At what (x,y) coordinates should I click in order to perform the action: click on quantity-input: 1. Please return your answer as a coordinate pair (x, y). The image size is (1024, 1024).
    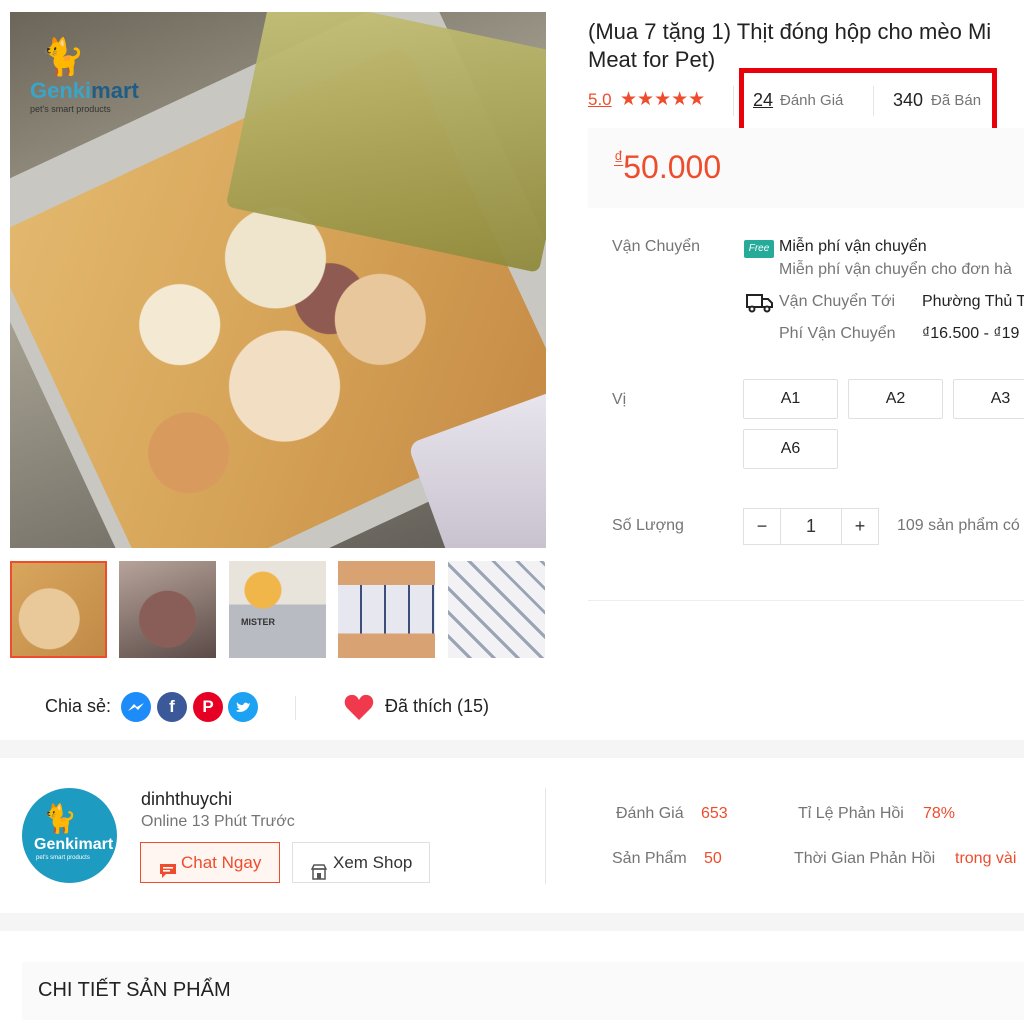
    Looking at the image, I should click on (811, 526).